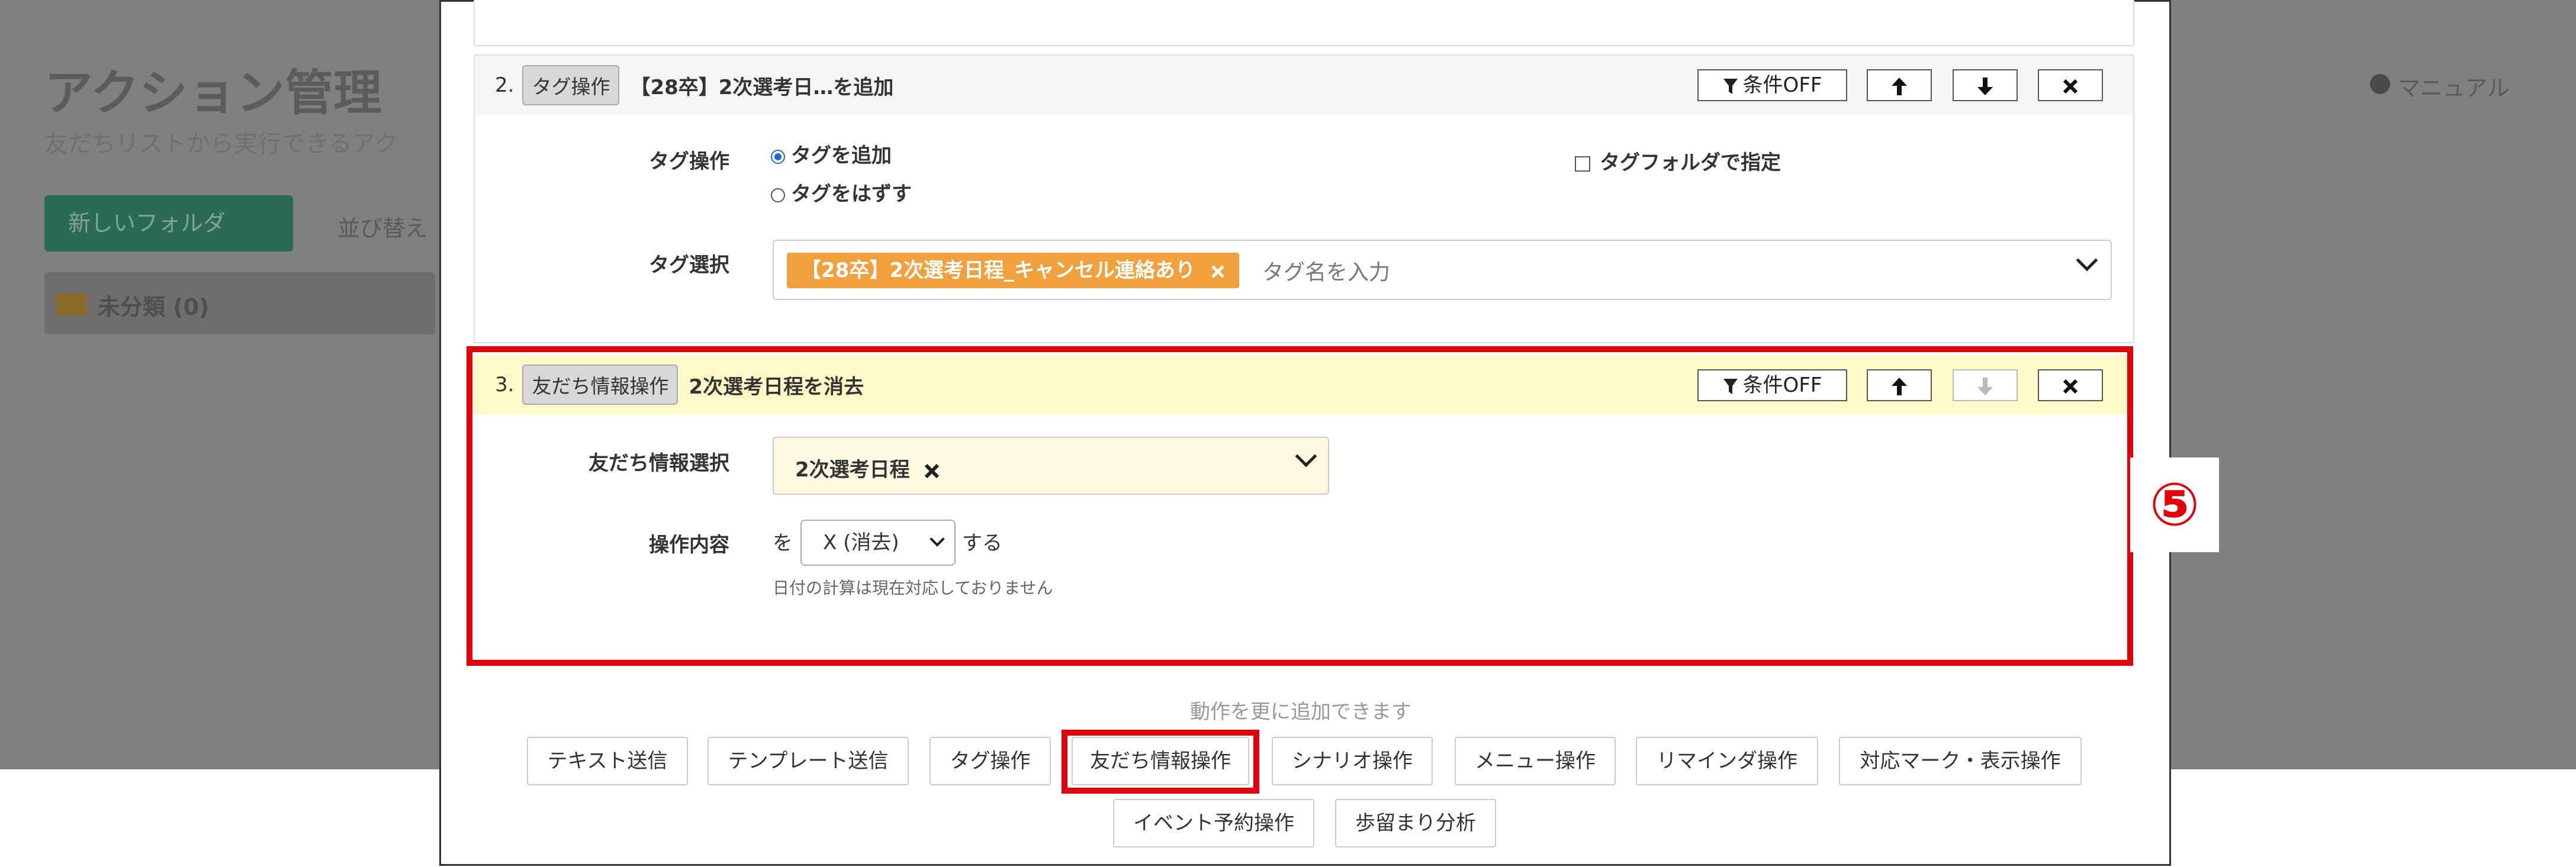 The width and height of the screenshot is (2576, 867). Describe the element at coordinates (1731, 86) in the screenshot. I see `filter-icon` at that location.